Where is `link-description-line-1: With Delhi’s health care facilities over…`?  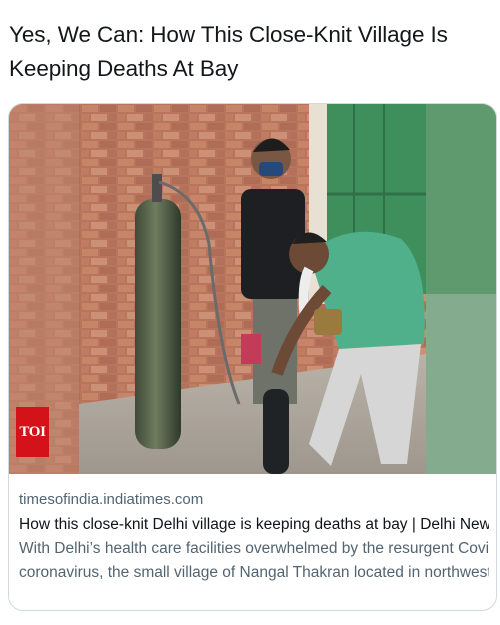 link-description-line-1: With Delhi’s health care facilities over… is located at coordinates (254, 548).